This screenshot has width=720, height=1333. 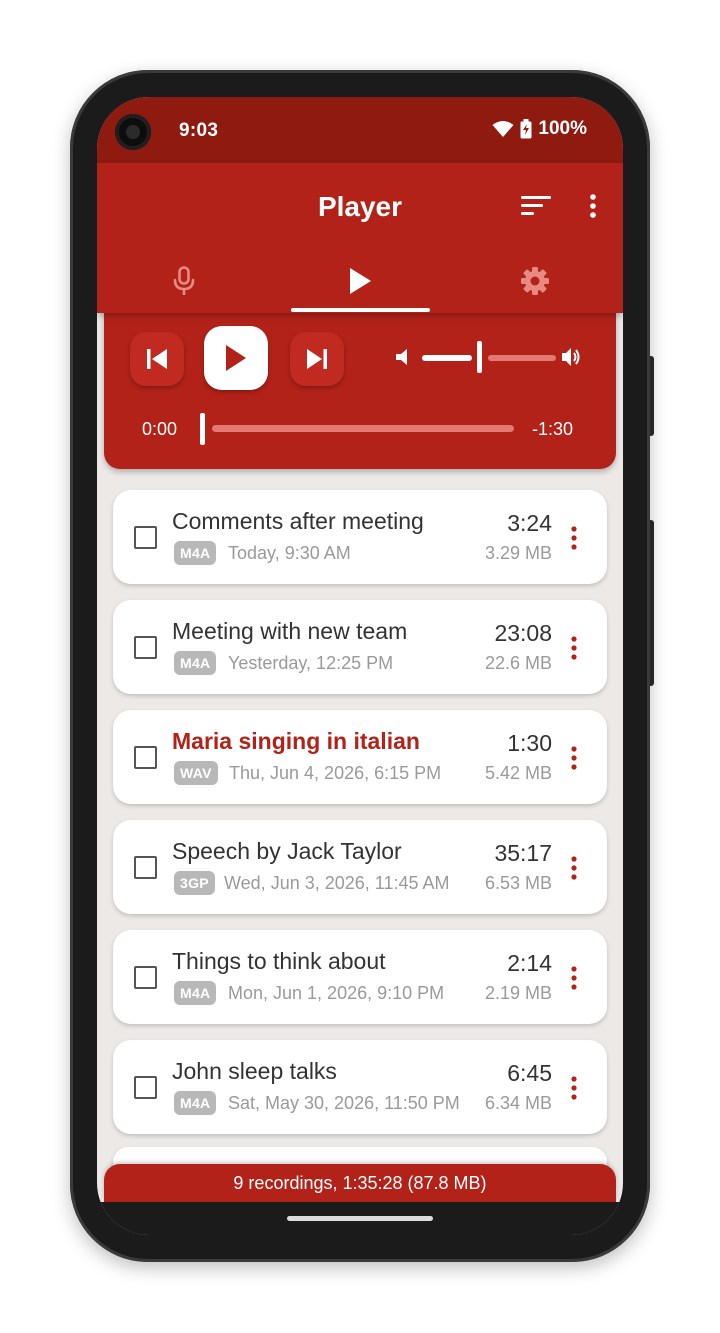 I want to click on skip-next-icon, so click(x=317, y=359).